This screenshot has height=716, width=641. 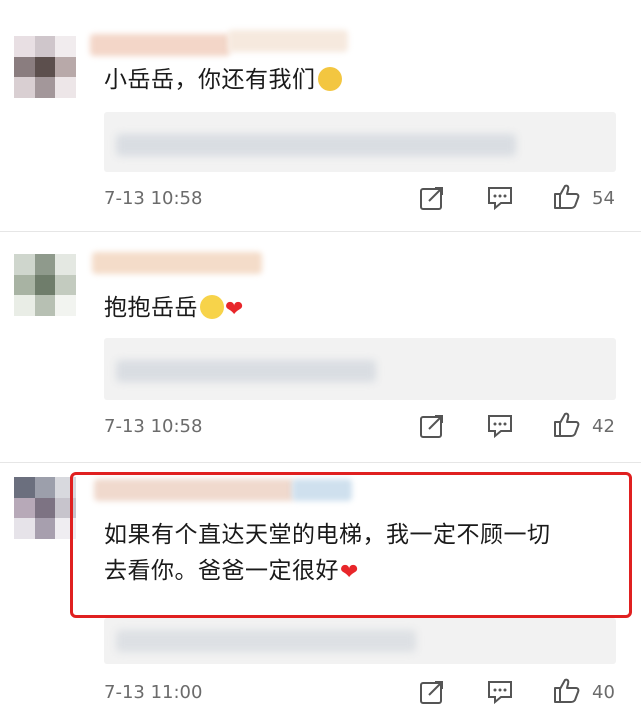 I want to click on like-count: 54, so click(x=603, y=198).